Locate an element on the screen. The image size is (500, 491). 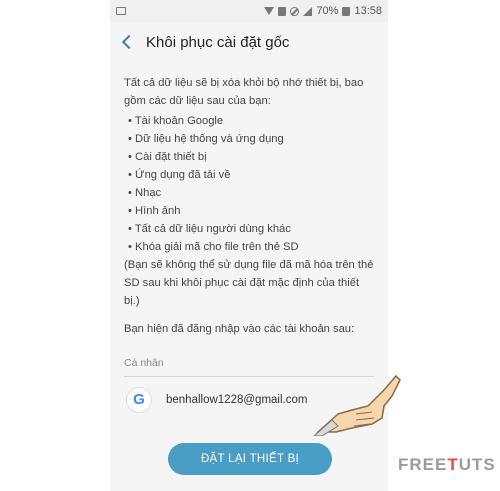
list-item: Ứng dụng đã tải về is located at coordinates (249, 175).